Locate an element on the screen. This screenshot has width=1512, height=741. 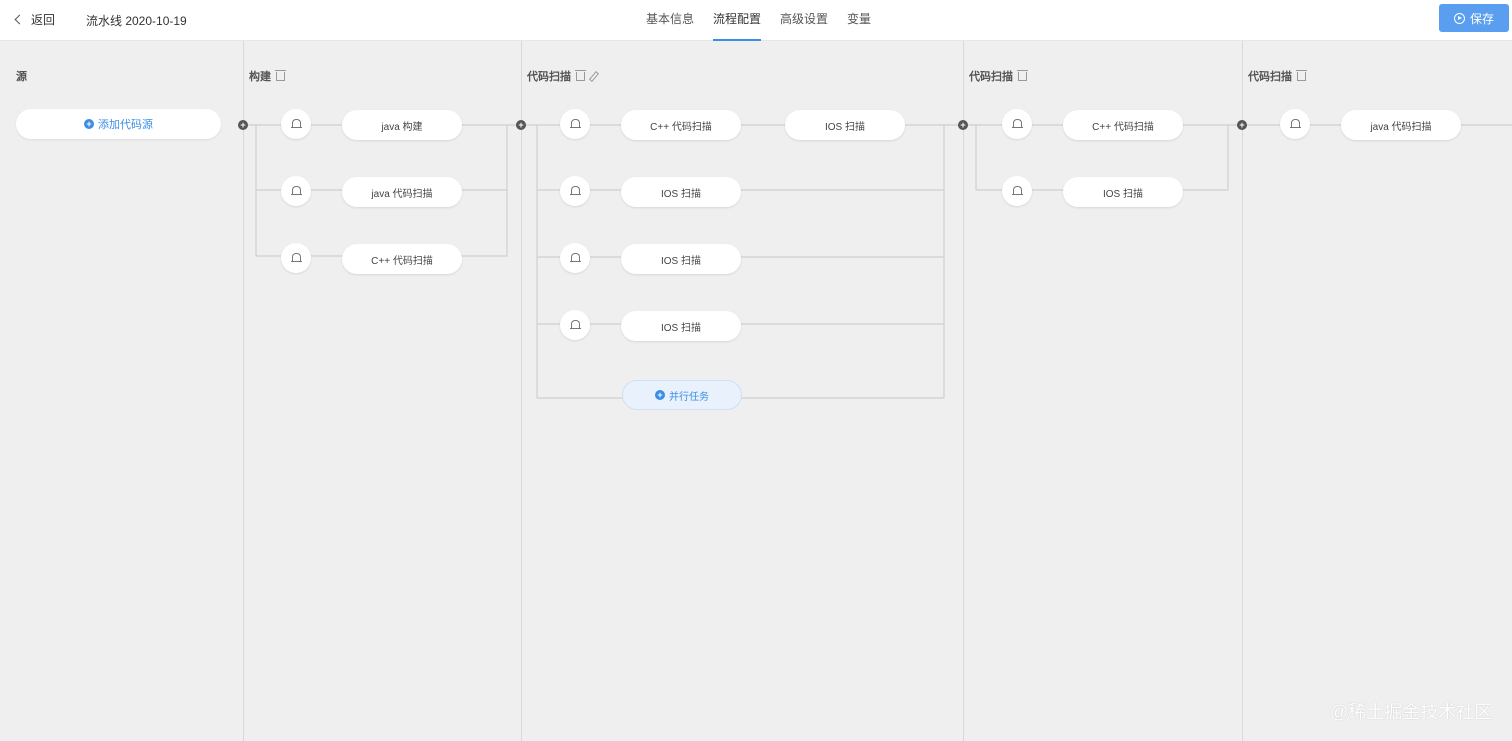
stage-title: 构建 is located at coordinates (267, 76).